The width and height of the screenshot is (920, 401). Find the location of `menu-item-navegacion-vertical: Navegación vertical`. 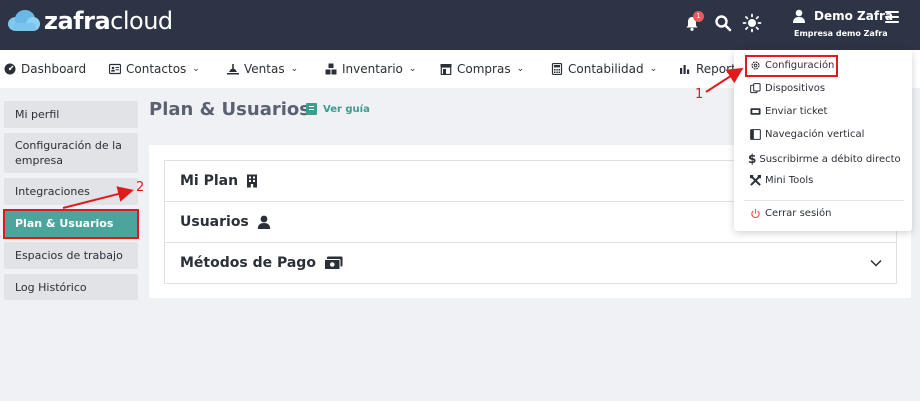

menu-item-navegacion-vertical: Navegación vertical is located at coordinates (807, 134).